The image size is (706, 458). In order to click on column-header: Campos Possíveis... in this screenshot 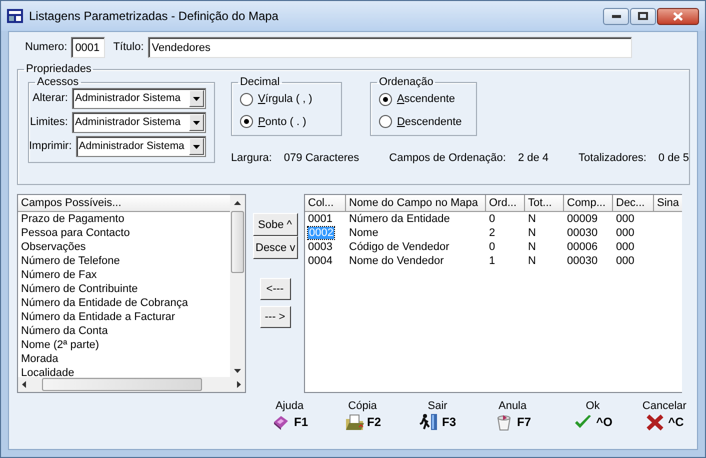, I will do `click(124, 203)`.